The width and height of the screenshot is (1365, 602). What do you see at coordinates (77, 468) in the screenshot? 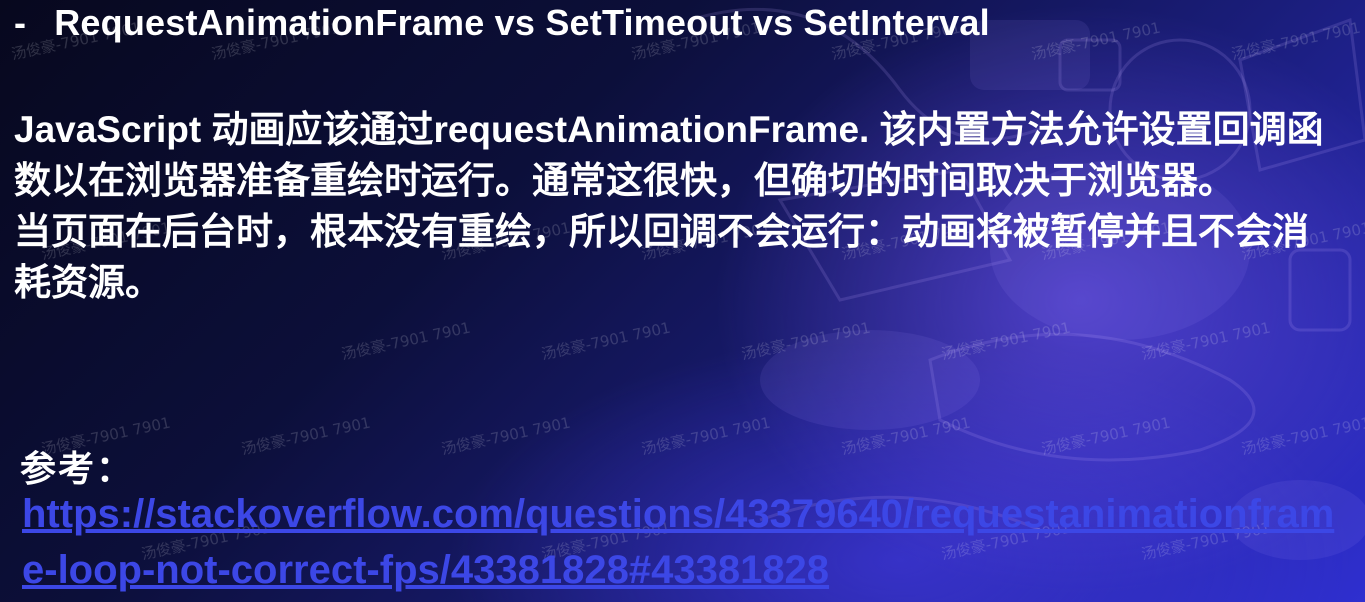
I see `reference-label: 参考：` at bounding box center [77, 468].